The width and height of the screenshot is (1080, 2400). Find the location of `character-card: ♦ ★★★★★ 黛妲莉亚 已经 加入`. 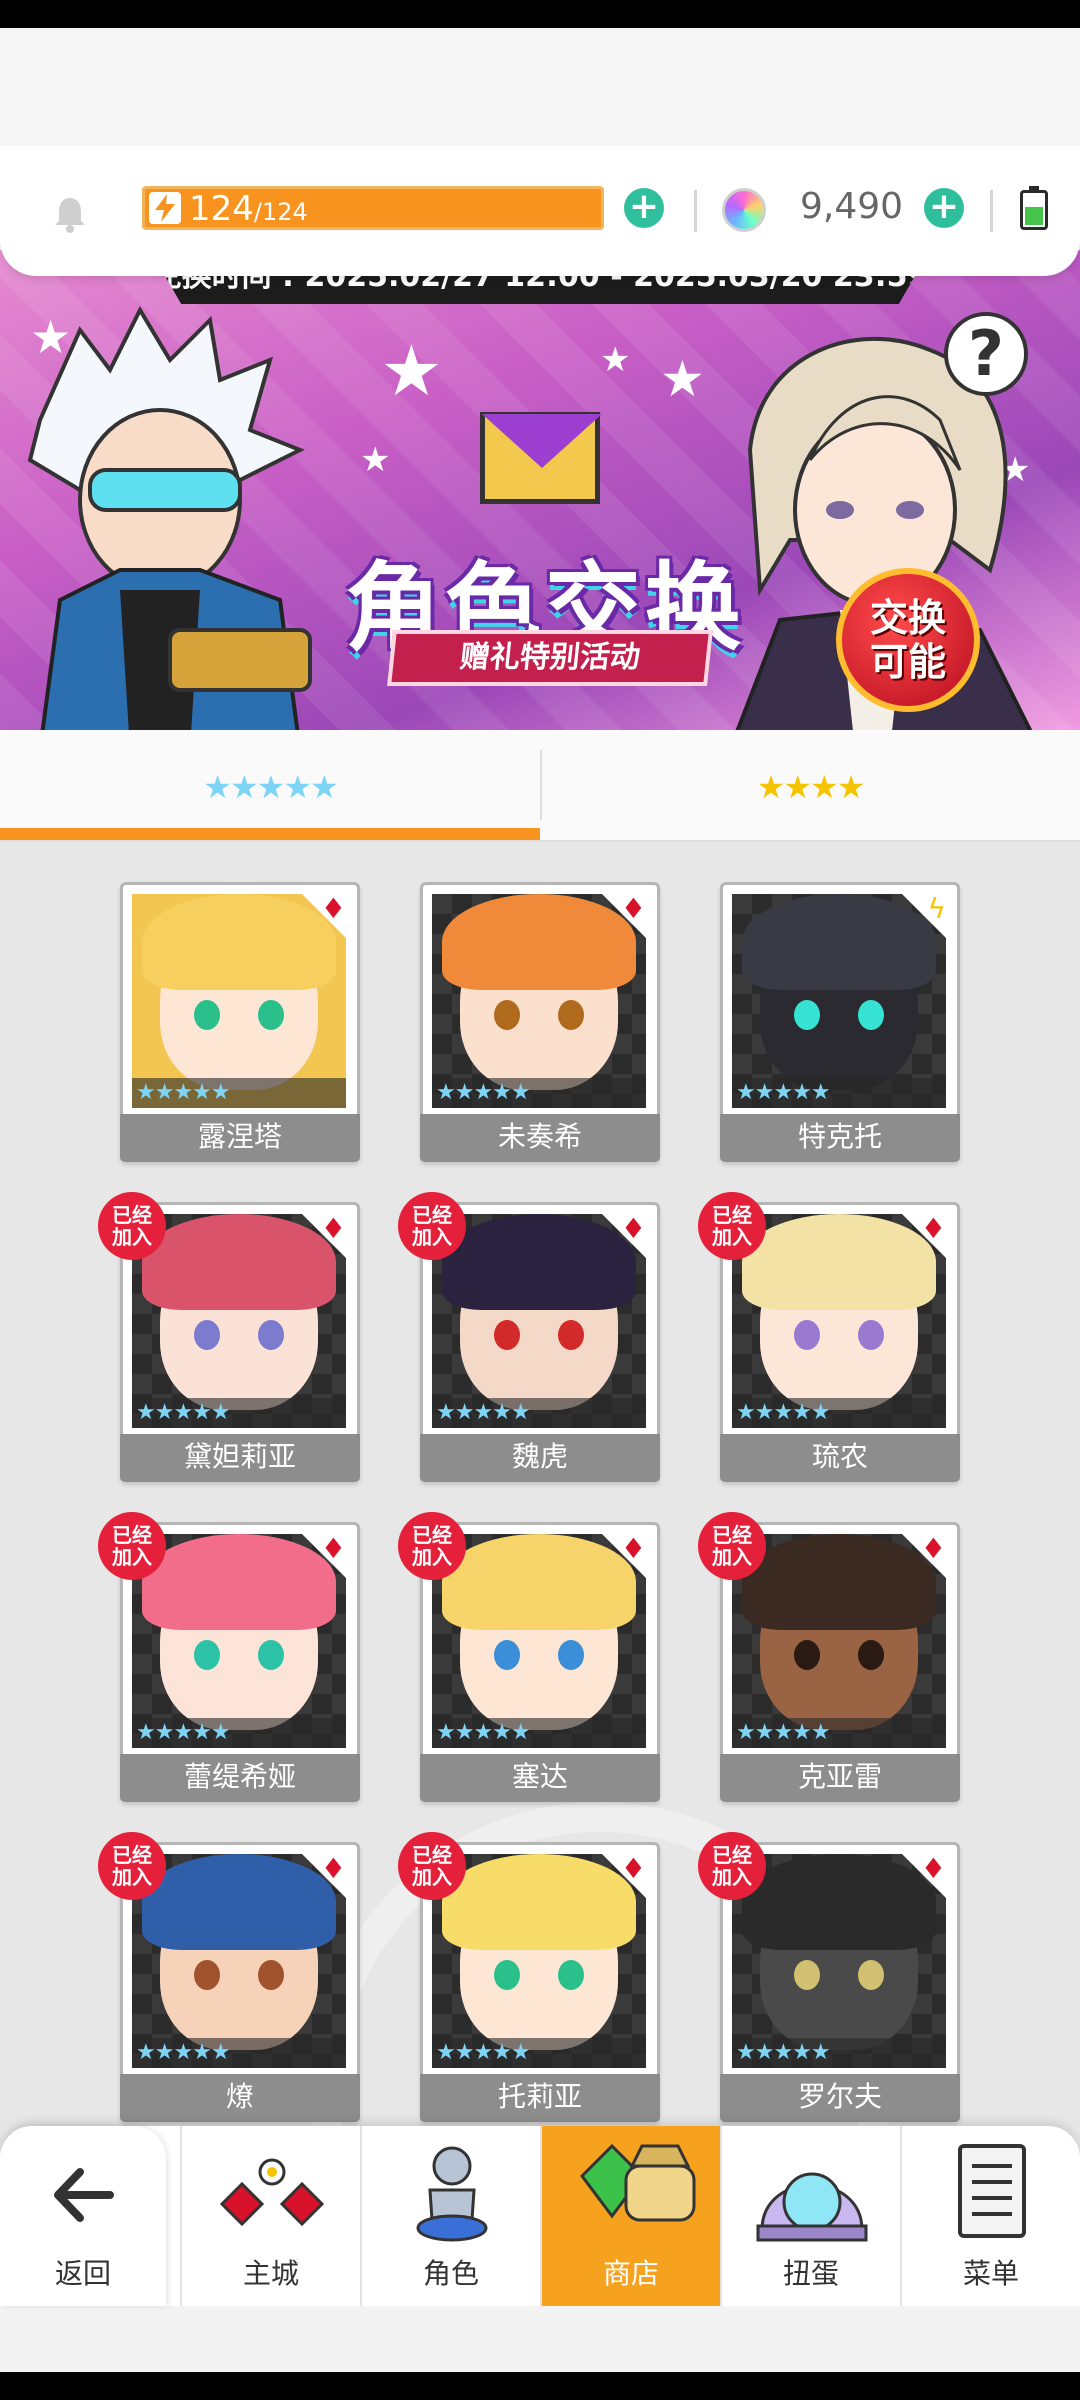

character-card: ♦ ★★★★★ 黛妲莉亚 已经 加入 is located at coordinates (229, 1337).